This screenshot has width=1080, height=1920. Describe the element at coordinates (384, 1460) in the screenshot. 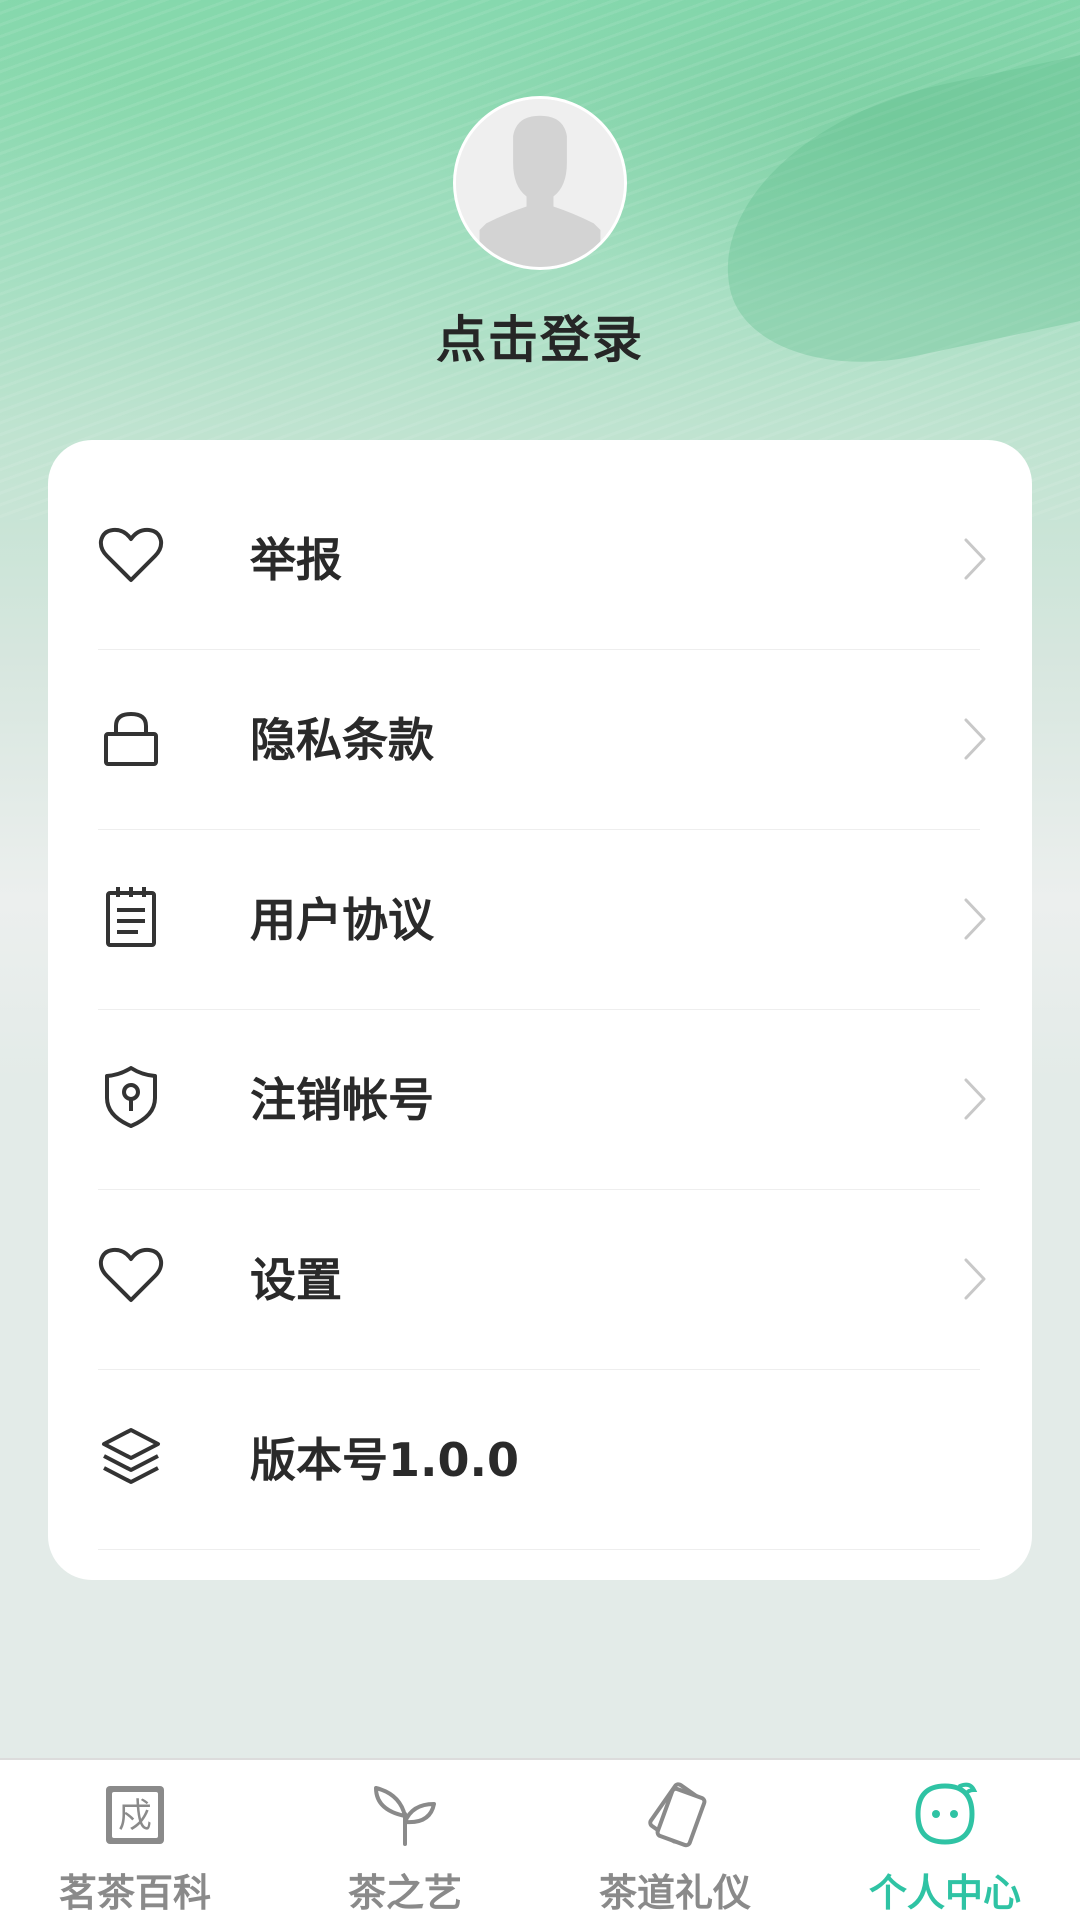

I see `version-label: 版本号1.0.0` at that location.